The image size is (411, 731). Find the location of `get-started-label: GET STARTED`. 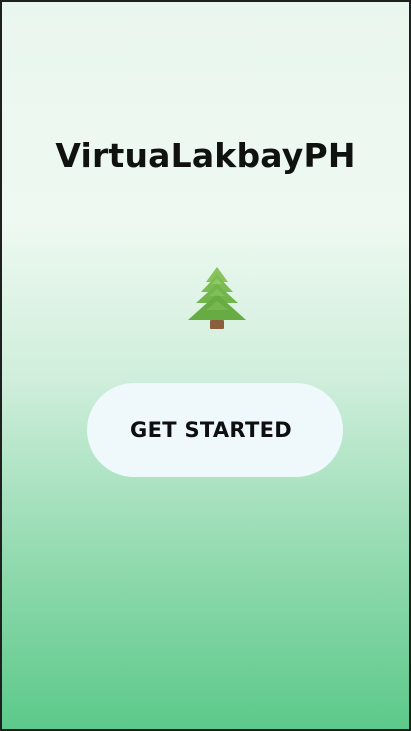

get-started-label: GET STARTED is located at coordinates (211, 430).